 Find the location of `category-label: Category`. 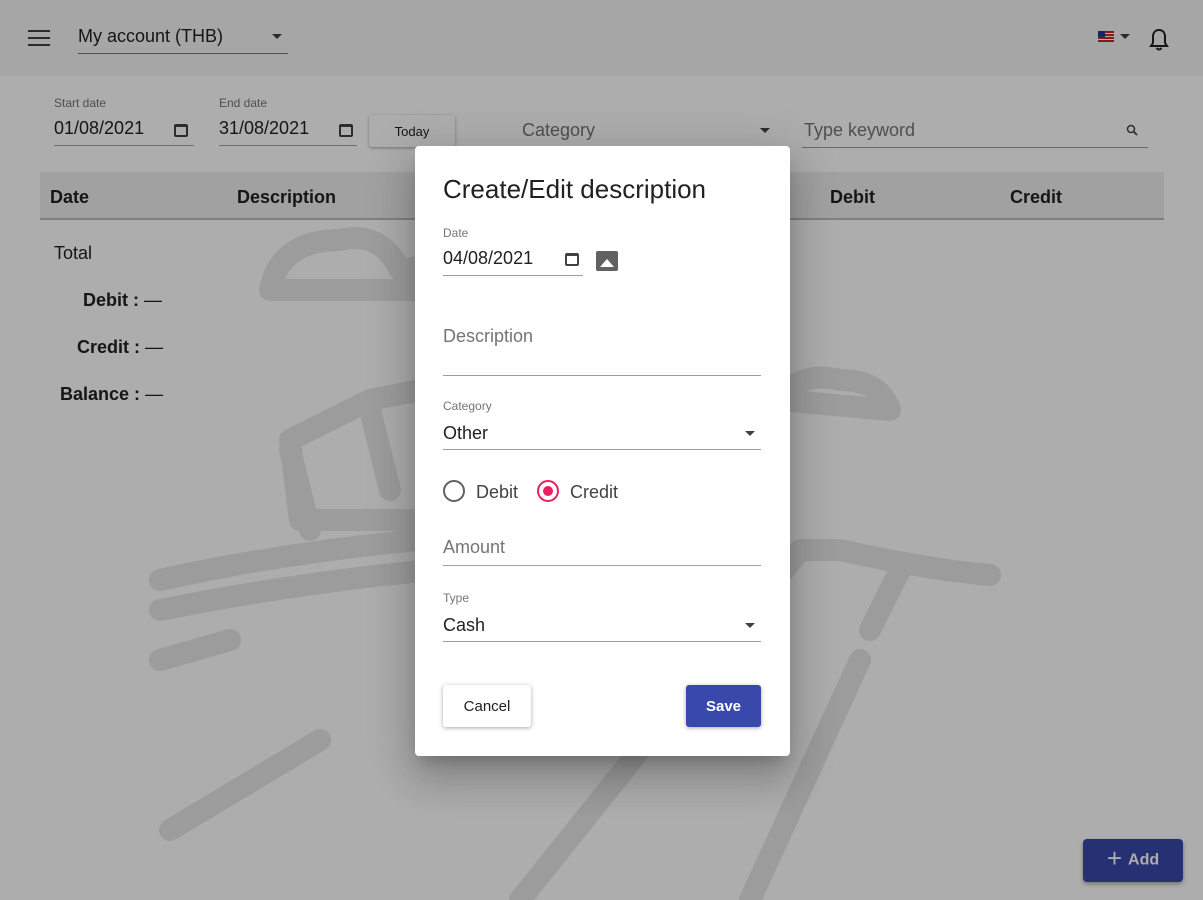

category-label: Category is located at coordinates (467, 406).